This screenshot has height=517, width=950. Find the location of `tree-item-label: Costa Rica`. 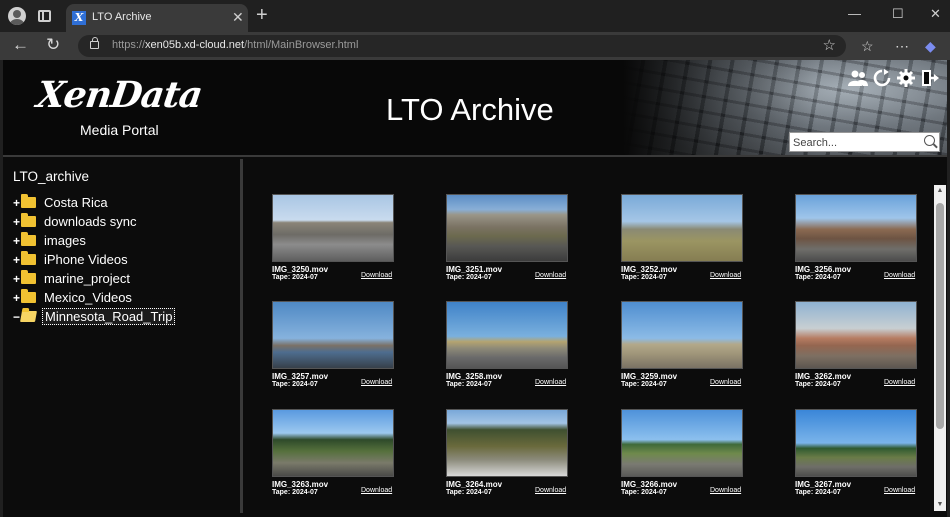

tree-item-label: Costa Rica is located at coordinates (76, 202).